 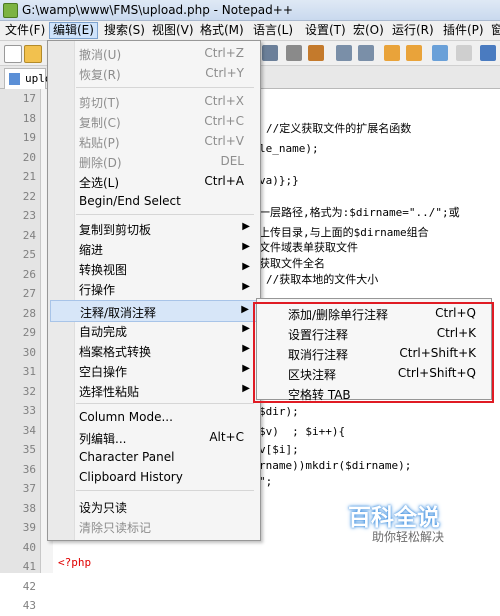 I want to click on menu-item-label: 缩进, so click(x=91, y=250).